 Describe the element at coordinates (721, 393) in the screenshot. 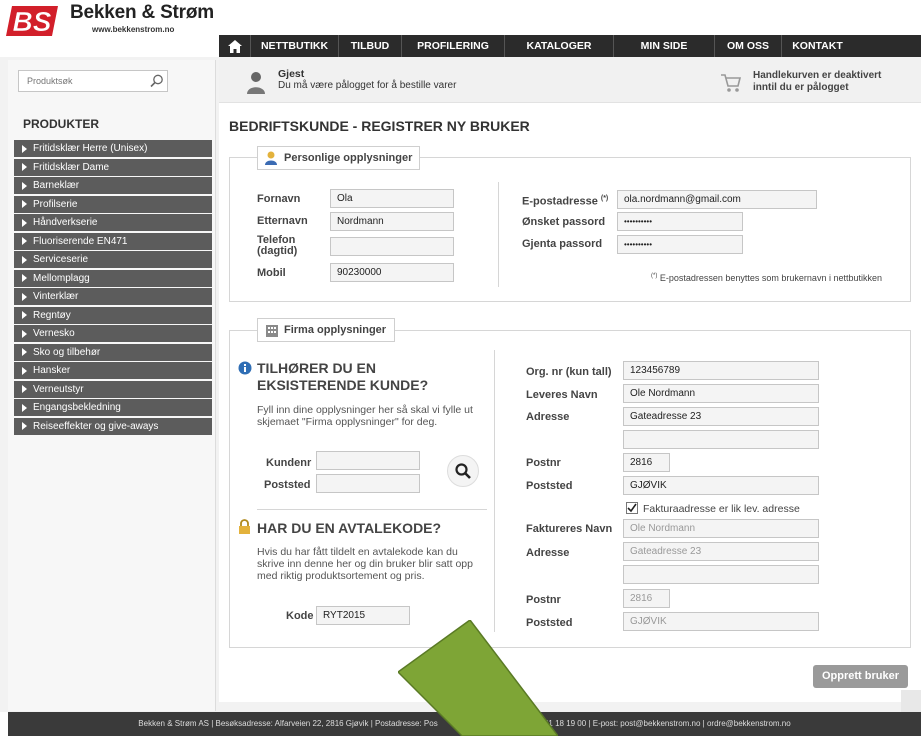

I see `delivery-name-field: Ole Nordmann` at that location.